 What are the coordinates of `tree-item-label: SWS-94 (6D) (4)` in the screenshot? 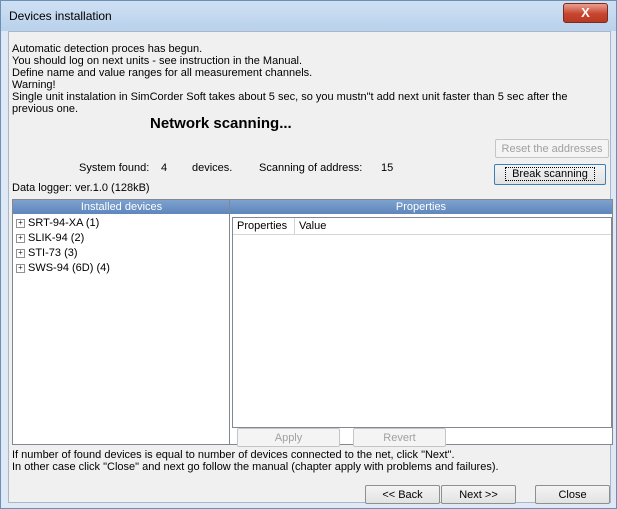 It's located at (69, 268).